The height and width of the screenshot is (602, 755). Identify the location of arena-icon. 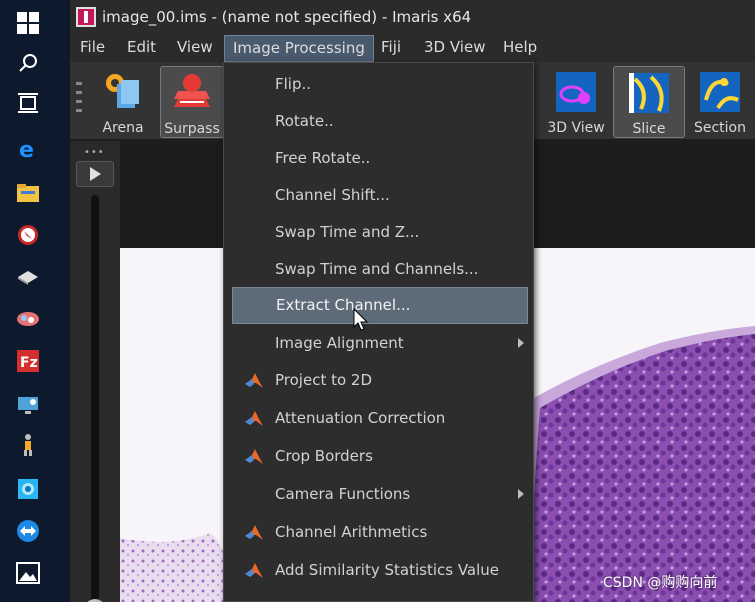
(122, 91).